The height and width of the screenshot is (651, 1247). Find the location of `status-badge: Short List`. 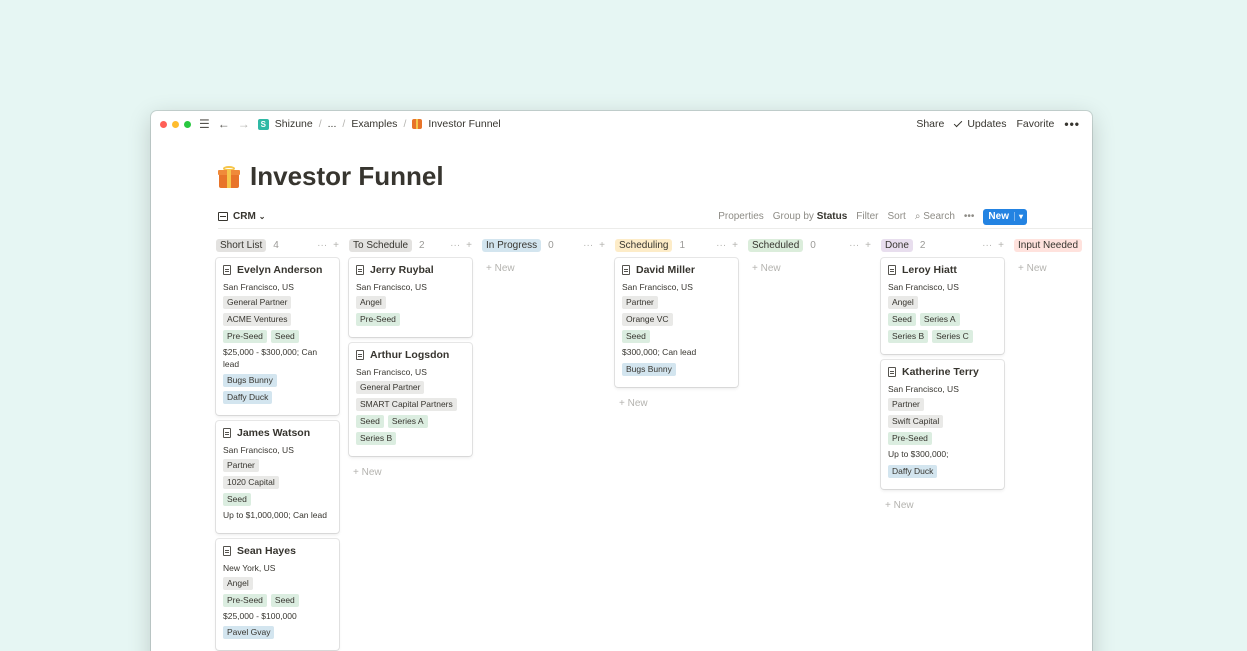

status-badge: Short List is located at coordinates (241, 245).